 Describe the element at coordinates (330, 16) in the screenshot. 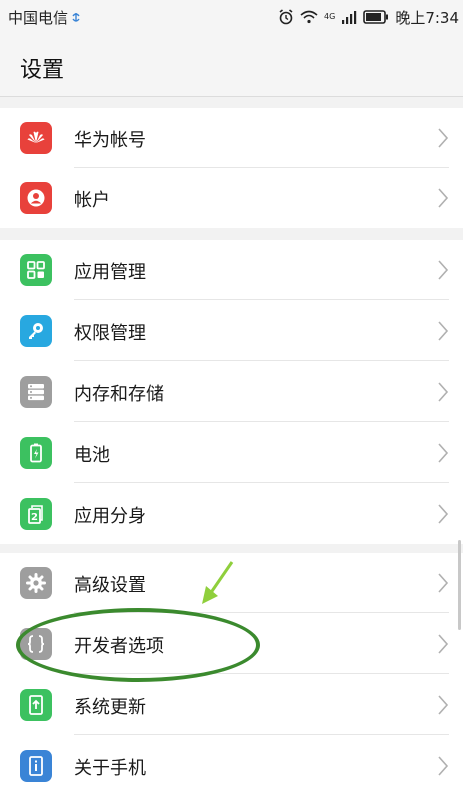

I see `network-type-label: 4G` at that location.